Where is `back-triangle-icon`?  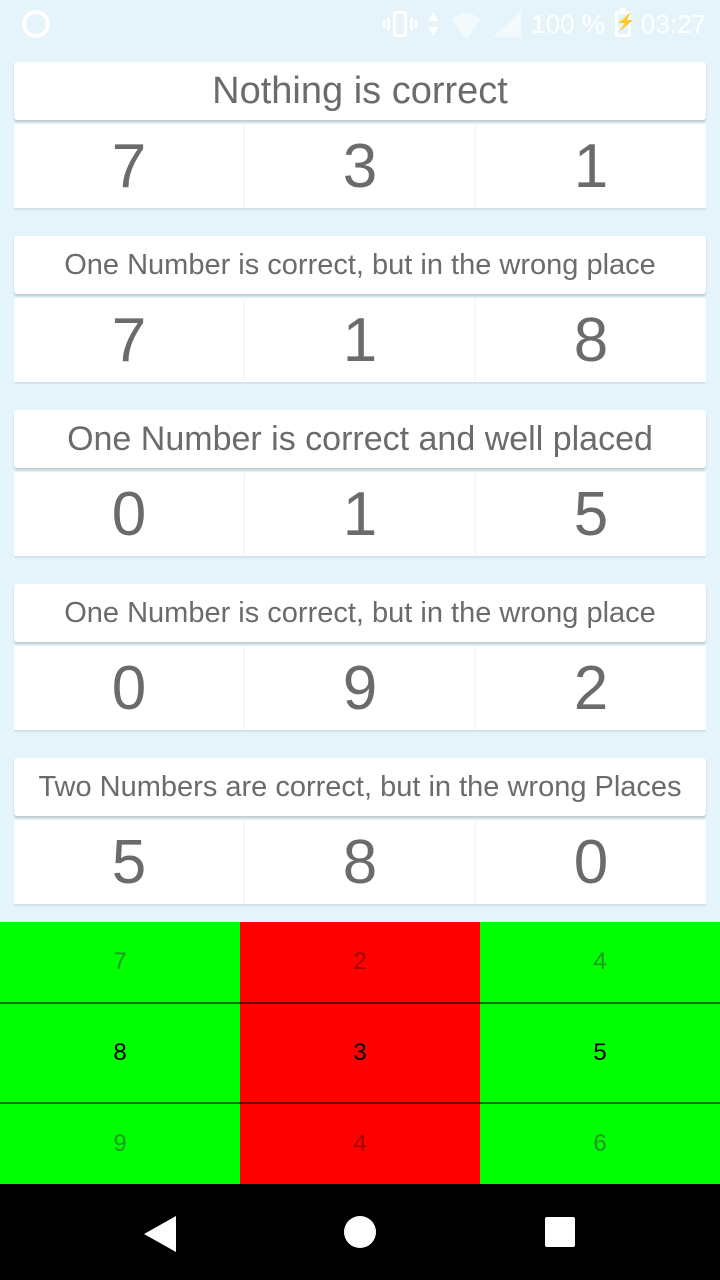 back-triangle-icon is located at coordinates (160, 1234).